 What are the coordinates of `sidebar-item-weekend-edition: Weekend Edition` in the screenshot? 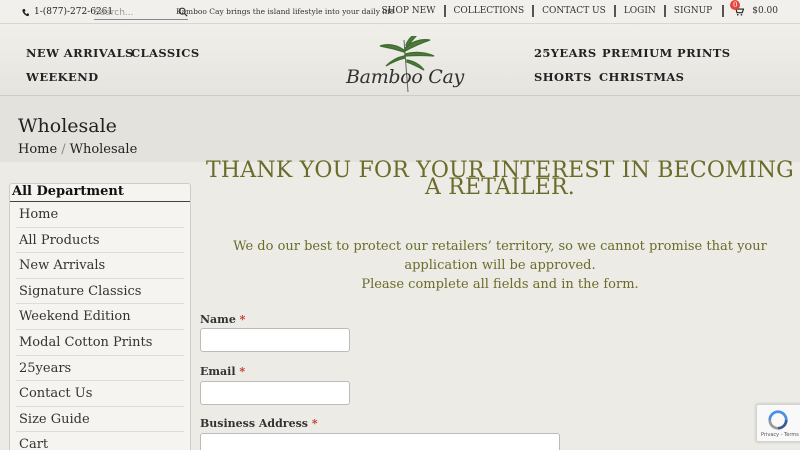 It's located at (100, 317).